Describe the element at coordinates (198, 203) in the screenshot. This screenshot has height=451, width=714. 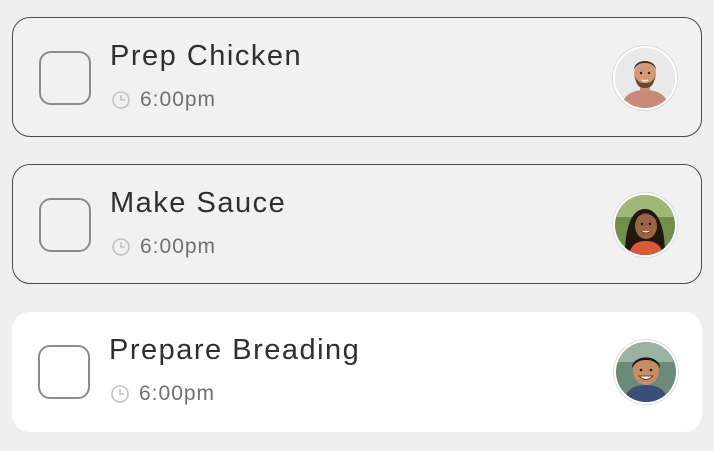
I see `task-title: Make Sauce` at that location.